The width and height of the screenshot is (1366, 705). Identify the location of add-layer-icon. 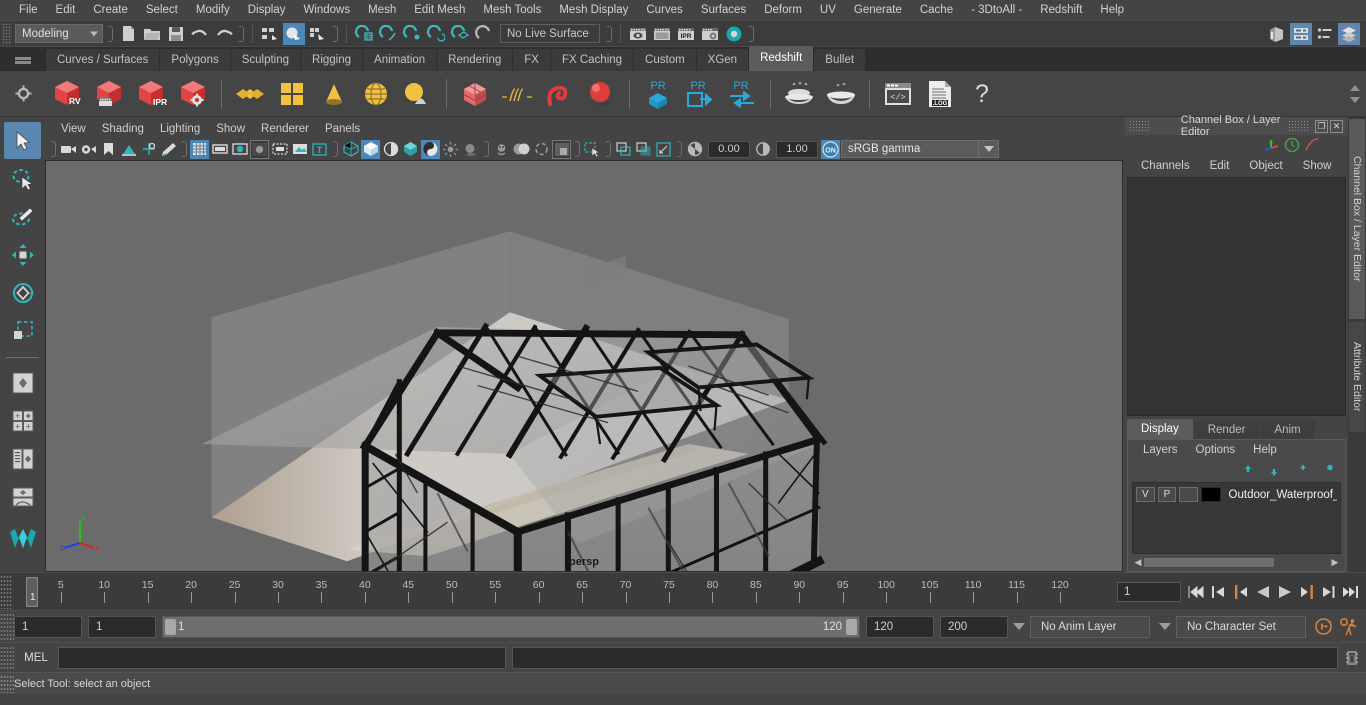
(1300, 470).